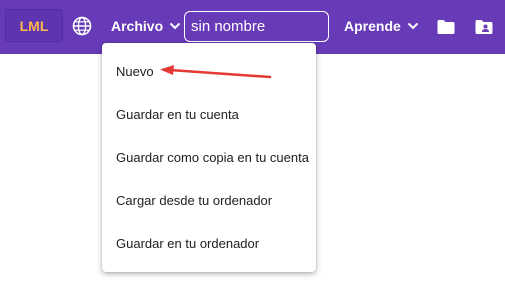  What do you see at coordinates (372, 26) in the screenshot?
I see `learn-menu-label: Aprende` at bounding box center [372, 26].